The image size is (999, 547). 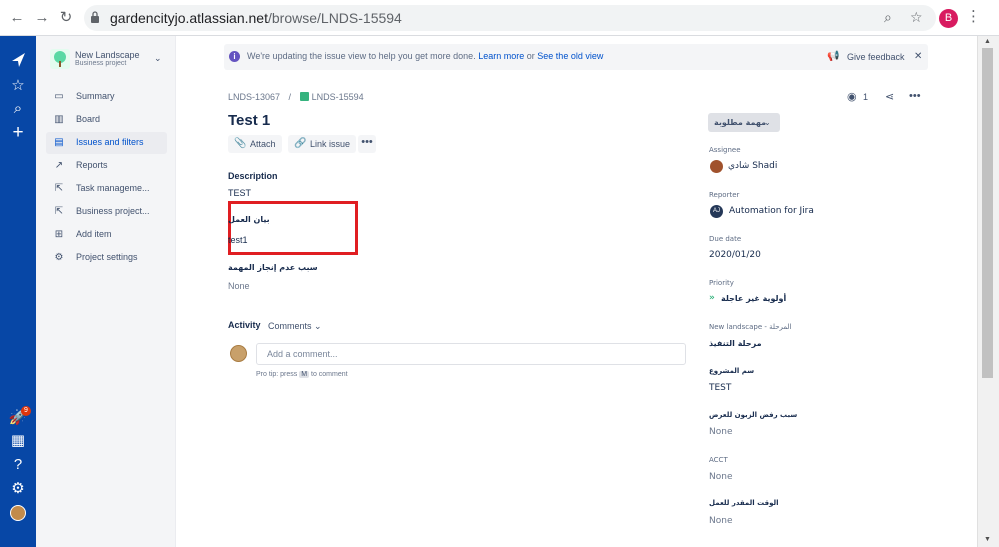 I want to click on breadcrumb: LNDS-13067 / LNDS-15594, so click(x=296, y=97).